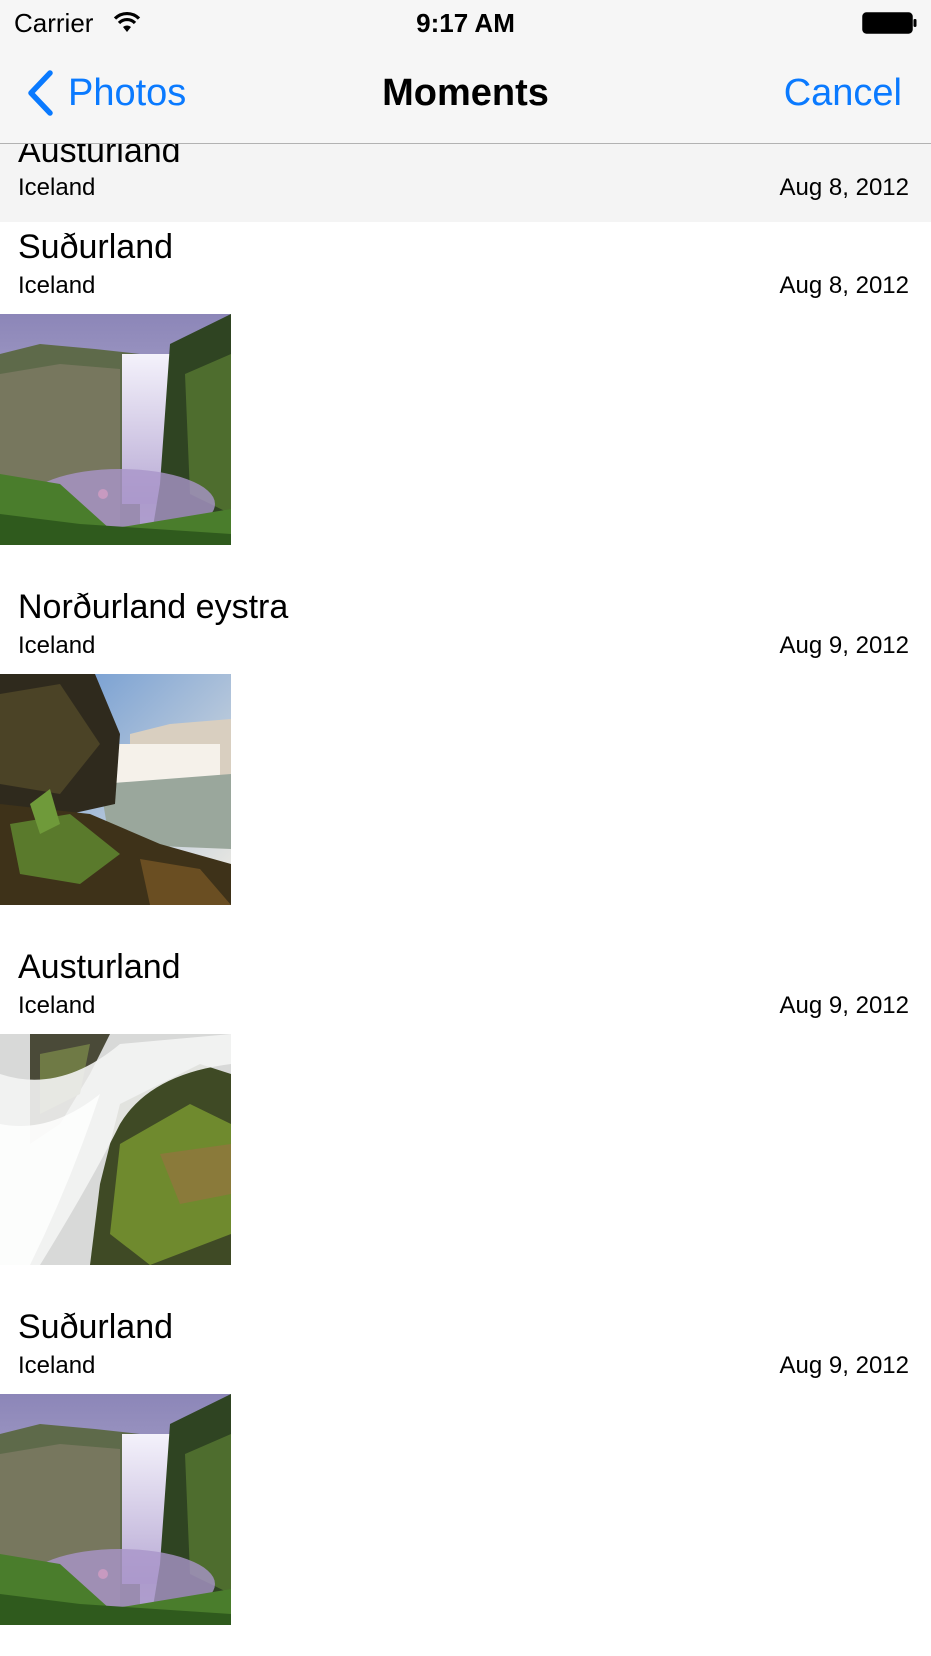 The width and height of the screenshot is (931, 1656). I want to click on battery-icon, so click(889, 23).